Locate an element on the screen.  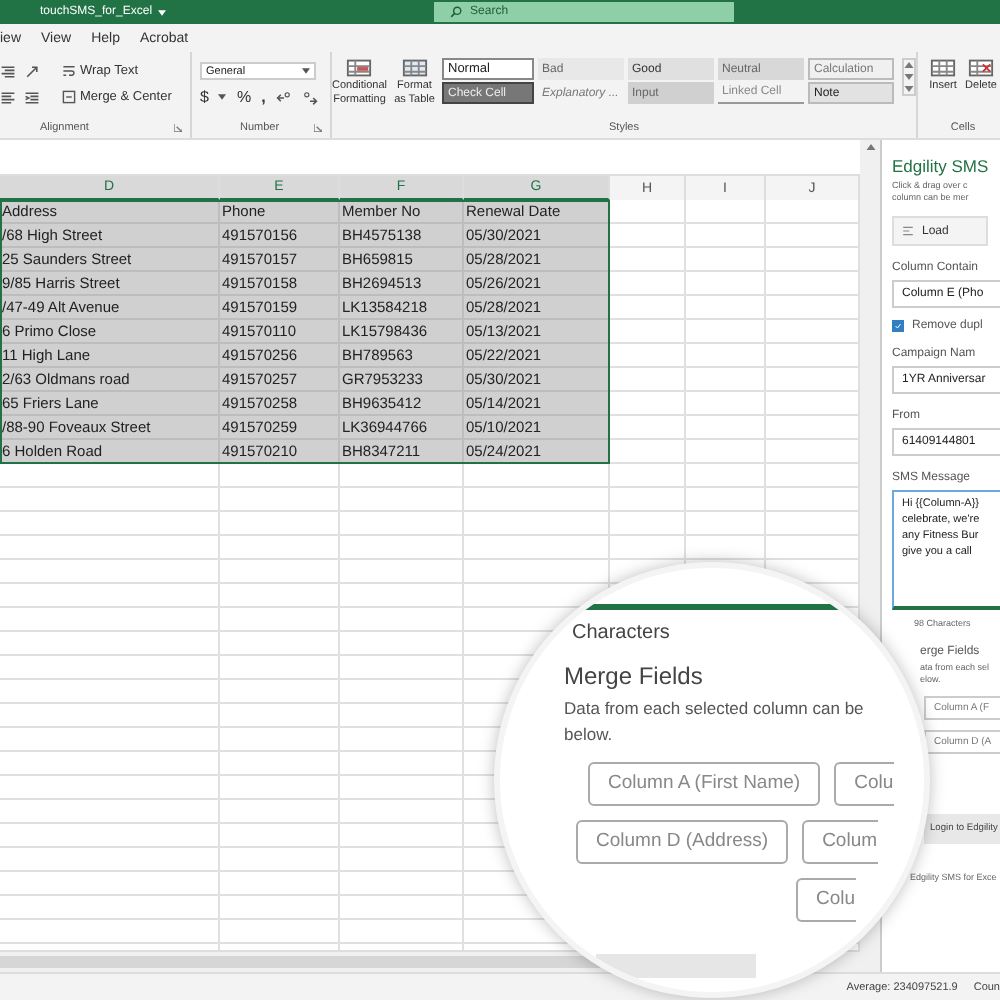
wrap-text-icon is located at coordinates (69, 71).